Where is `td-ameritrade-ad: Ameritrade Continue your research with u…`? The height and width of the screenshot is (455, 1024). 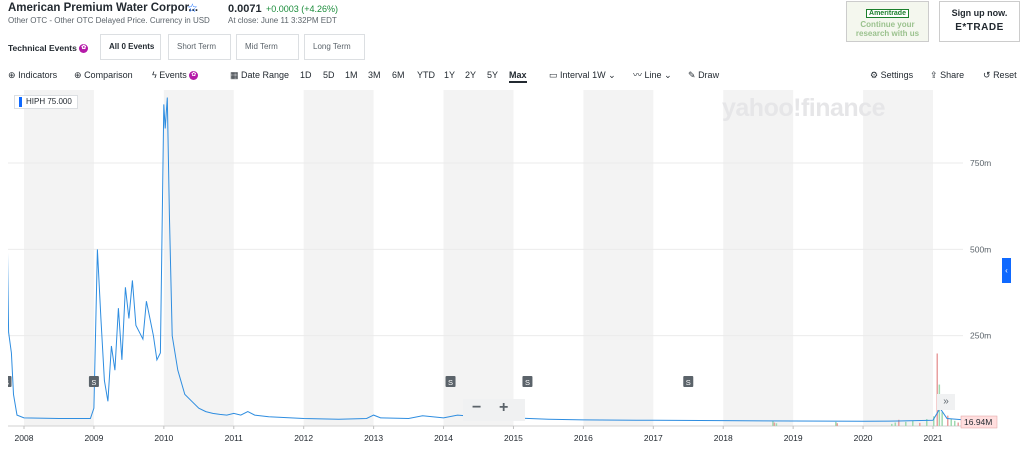
td-ameritrade-ad: Ameritrade Continue your research with u… is located at coordinates (887, 21).